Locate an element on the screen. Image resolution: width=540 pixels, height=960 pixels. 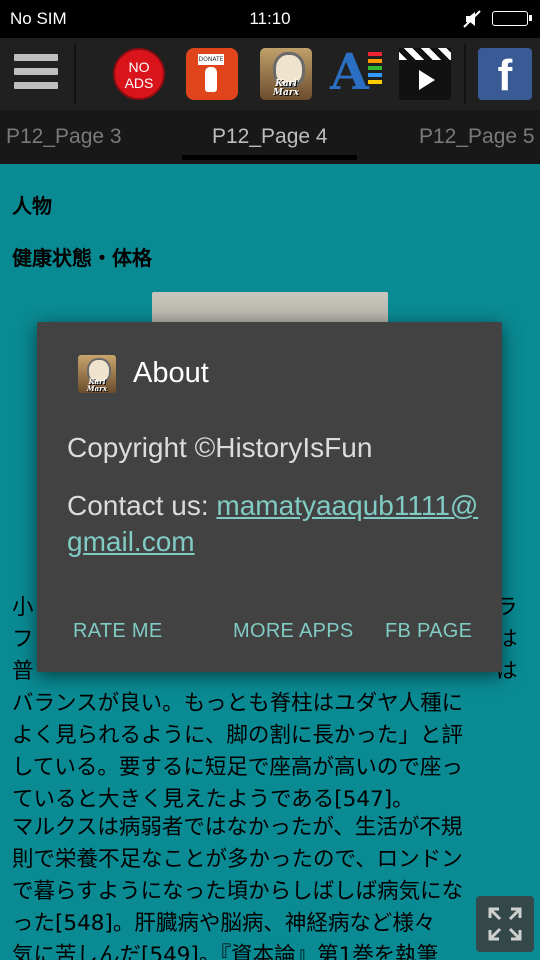
facebook-button: f is located at coordinates (505, 74).